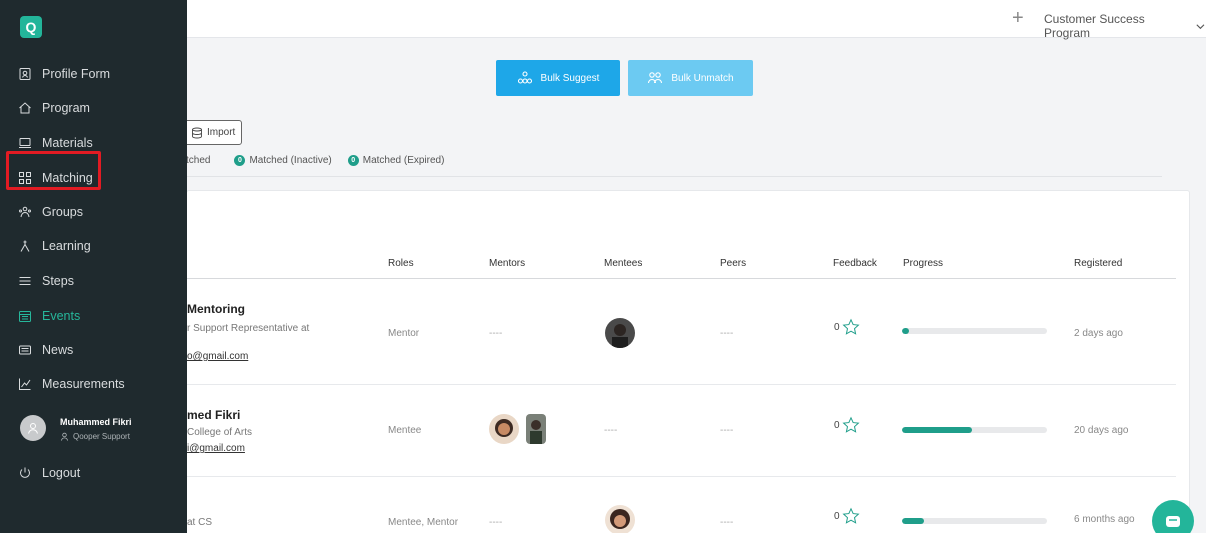  Describe the element at coordinates (25, 384) in the screenshot. I see `measurements-icon` at that location.